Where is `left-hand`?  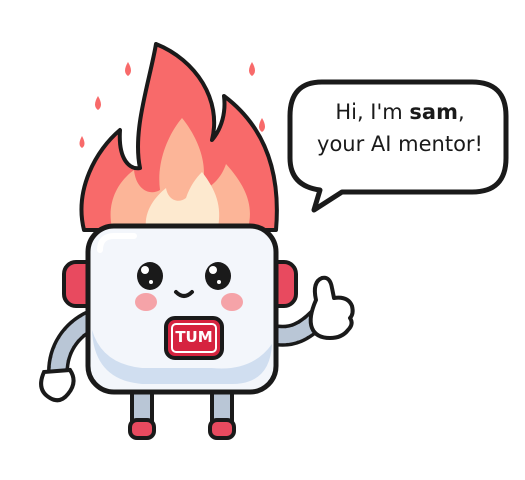
left-hand is located at coordinates (57, 385).